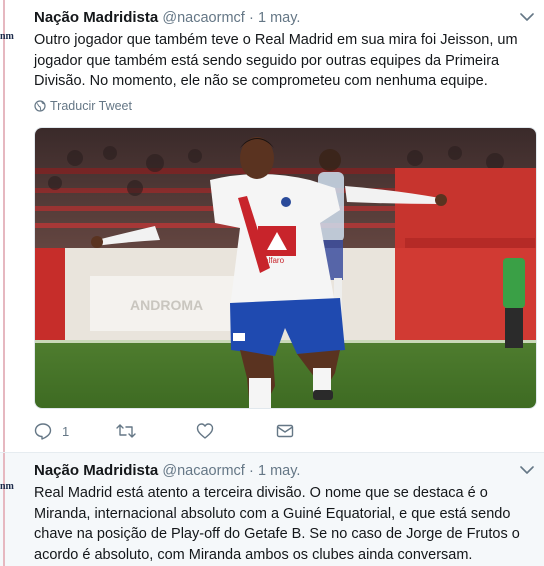 The image size is (544, 566). Describe the element at coordinates (184, 432) in the screenshot. I see `tweet-actions: 1` at that location.